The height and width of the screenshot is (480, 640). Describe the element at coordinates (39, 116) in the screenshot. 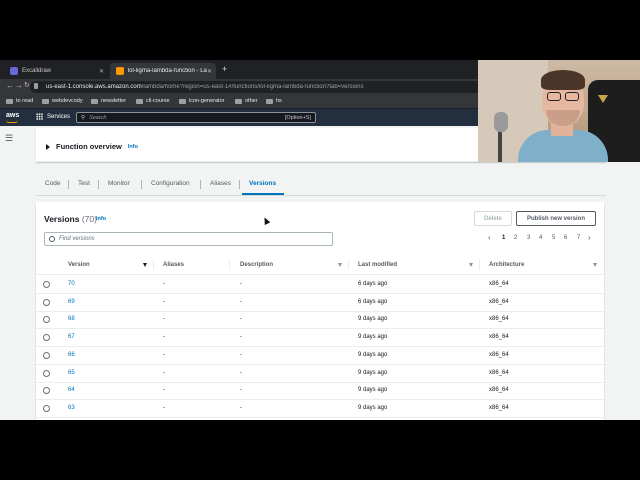

I see `grid-icon` at that location.